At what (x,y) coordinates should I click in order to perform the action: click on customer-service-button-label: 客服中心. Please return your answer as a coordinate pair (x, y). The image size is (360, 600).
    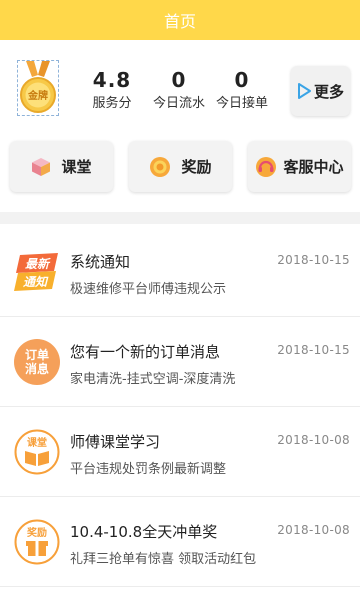
    Looking at the image, I should click on (313, 167).